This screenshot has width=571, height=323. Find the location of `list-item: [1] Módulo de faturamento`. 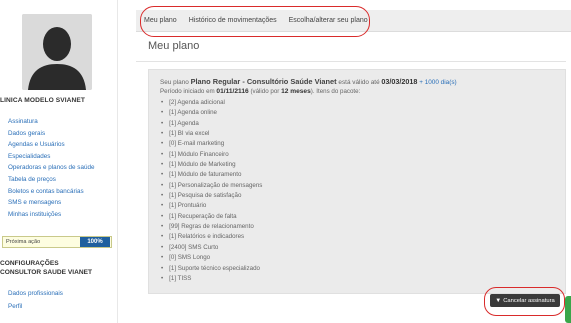

list-item: [1] Módulo de faturamento is located at coordinates (211, 175).